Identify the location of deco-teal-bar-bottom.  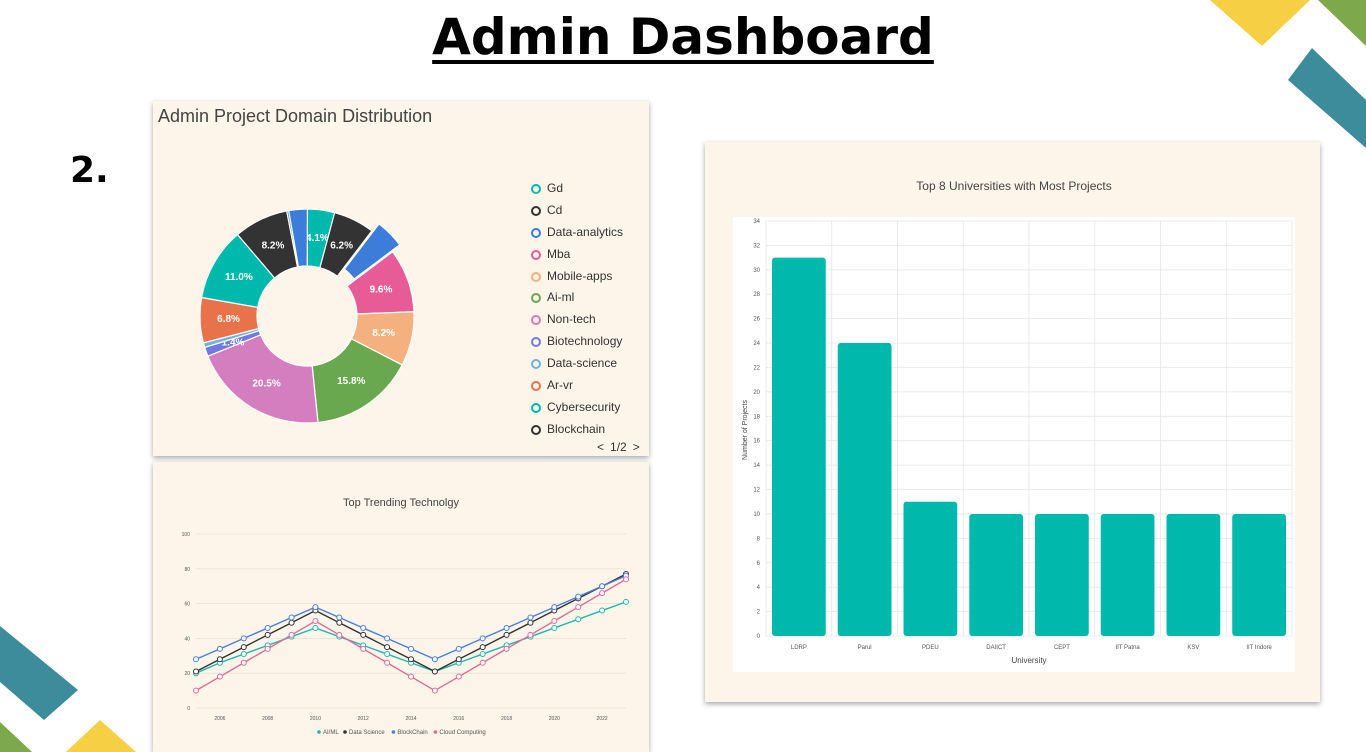
(39, 673).